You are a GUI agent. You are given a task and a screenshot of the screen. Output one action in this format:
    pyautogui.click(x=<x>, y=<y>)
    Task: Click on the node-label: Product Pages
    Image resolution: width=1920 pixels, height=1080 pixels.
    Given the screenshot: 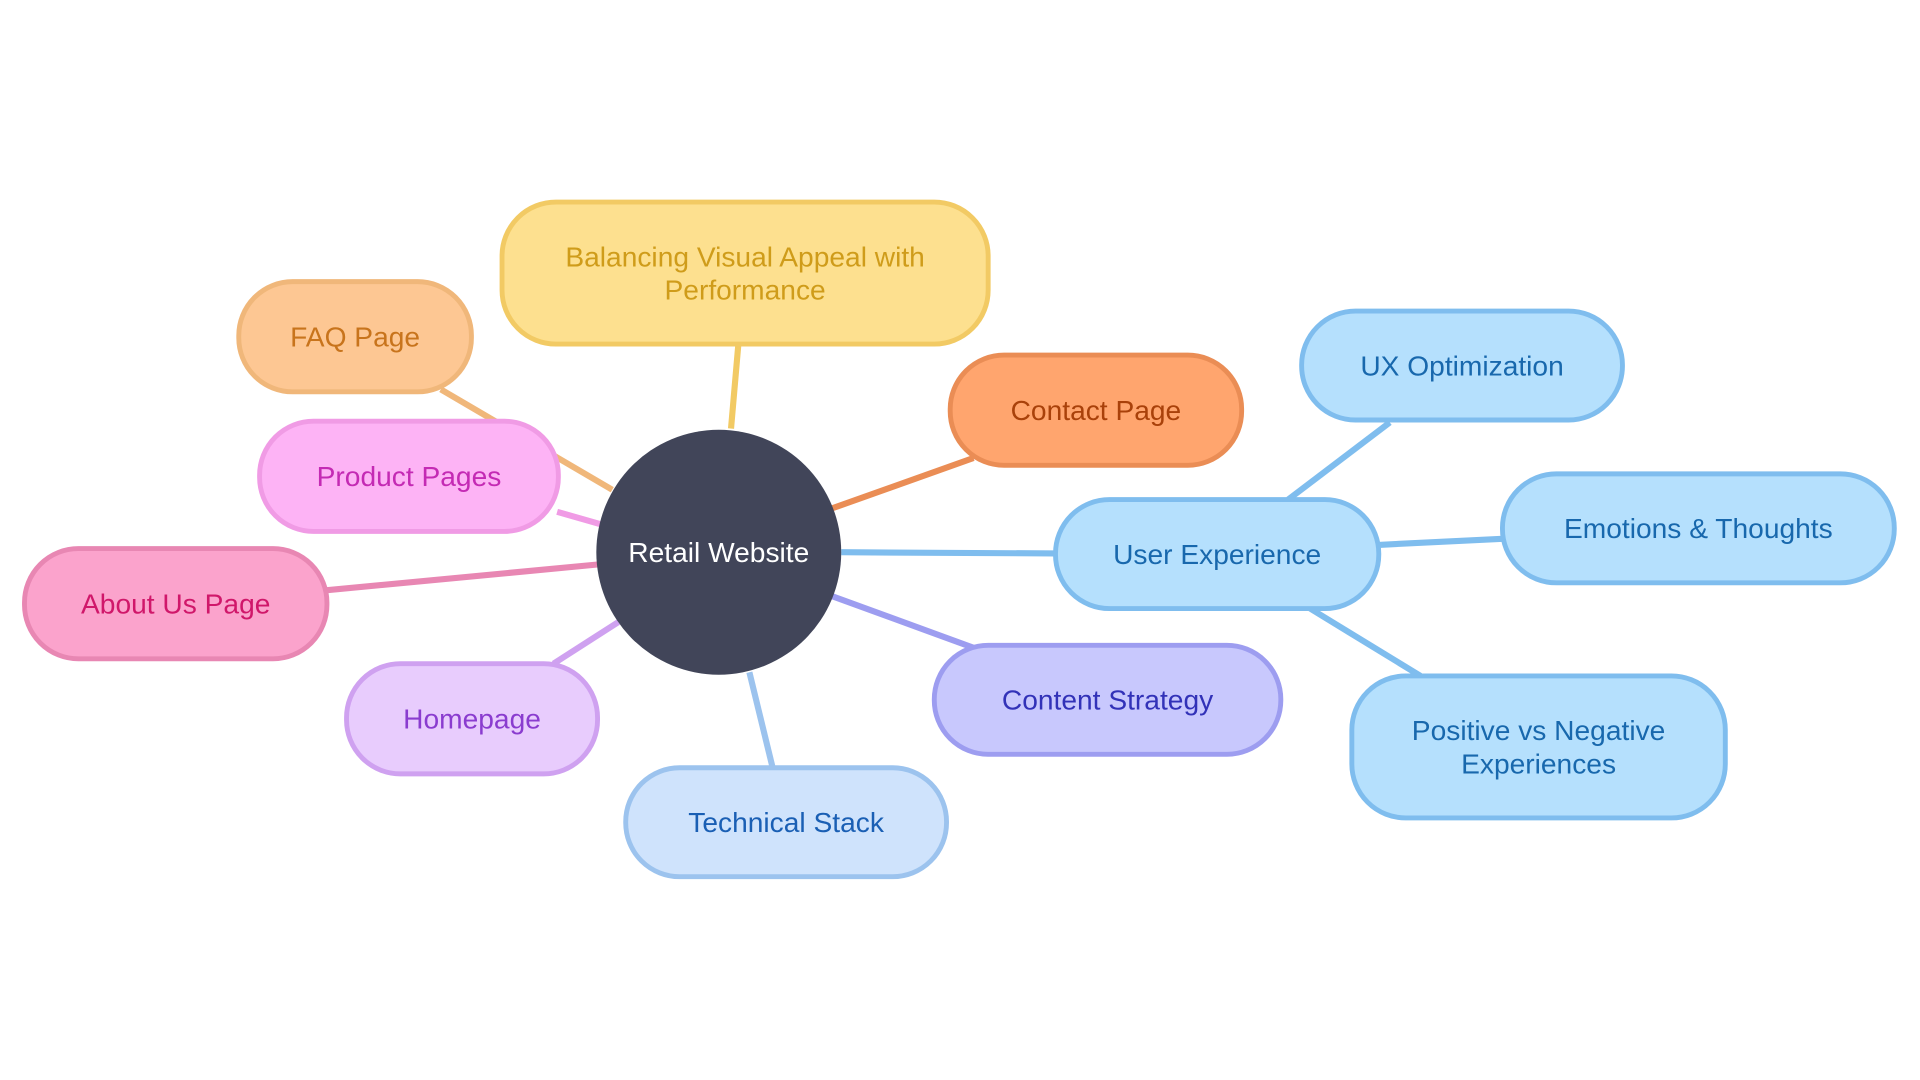 What is the action you would take?
    pyautogui.click(x=409, y=476)
    